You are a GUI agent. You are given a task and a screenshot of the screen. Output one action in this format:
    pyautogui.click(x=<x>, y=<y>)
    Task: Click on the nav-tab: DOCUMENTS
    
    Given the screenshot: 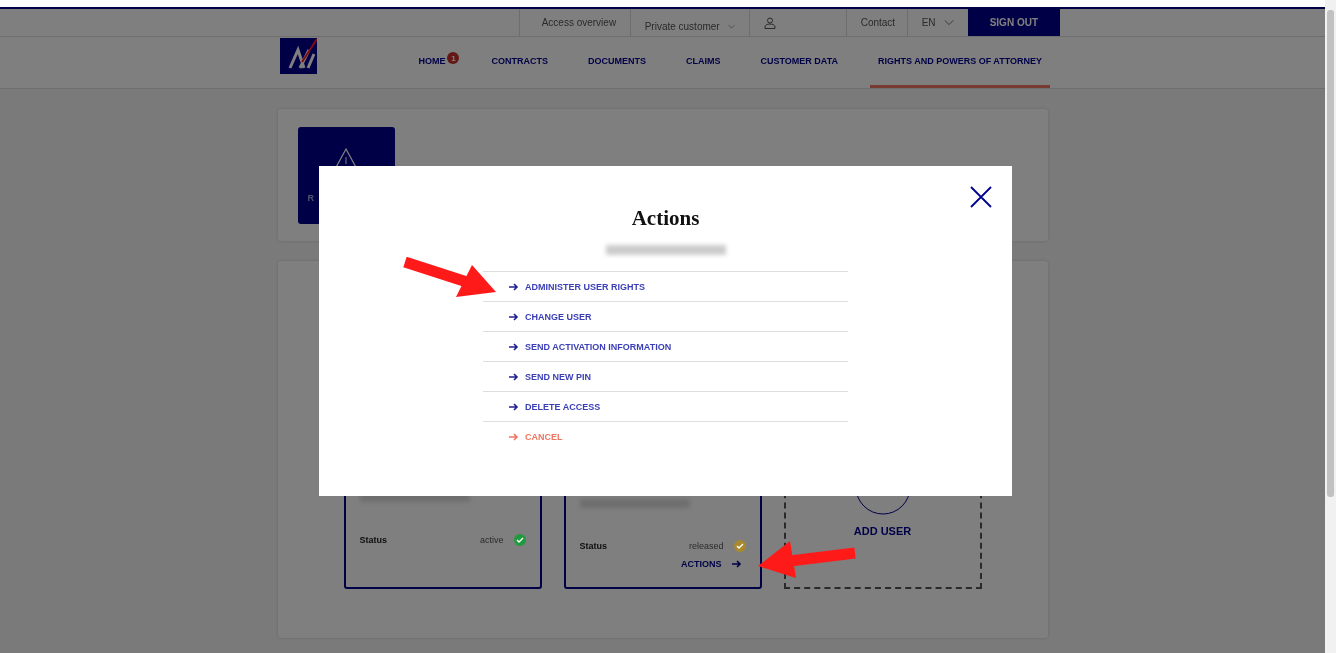 What is the action you would take?
    pyautogui.click(x=617, y=62)
    